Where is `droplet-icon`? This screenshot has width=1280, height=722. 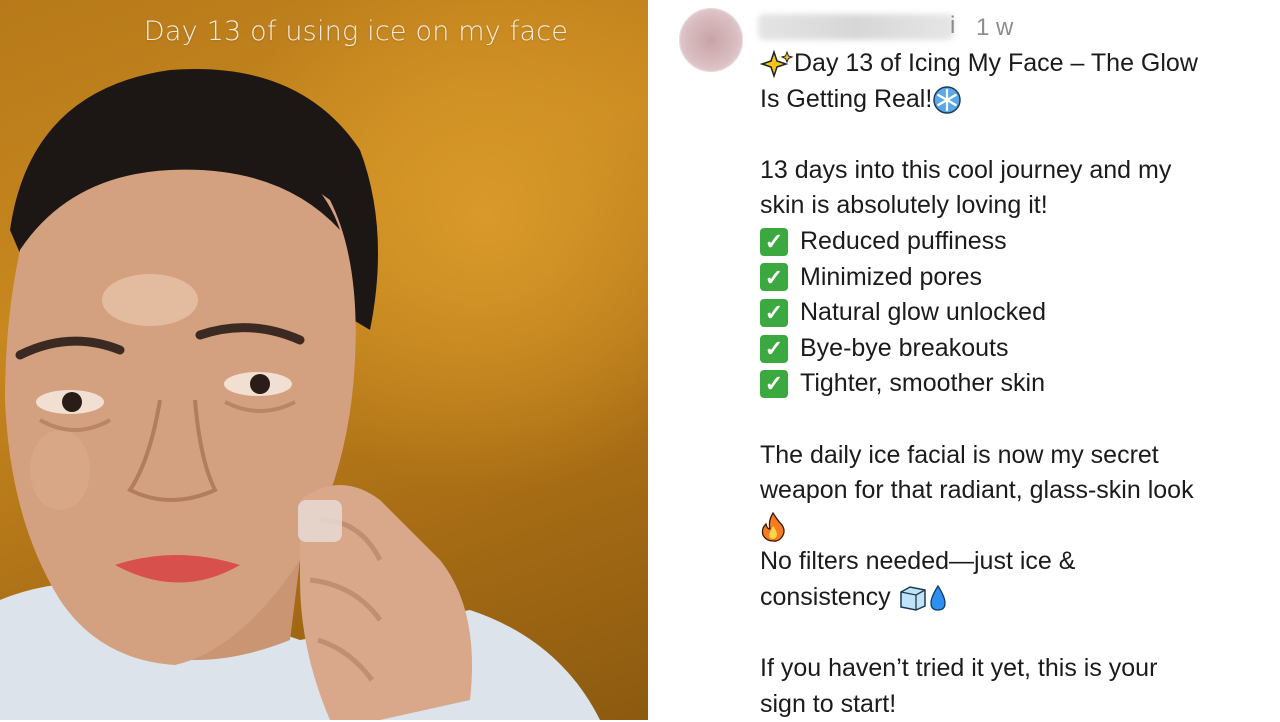 droplet-icon is located at coordinates (938, 598).